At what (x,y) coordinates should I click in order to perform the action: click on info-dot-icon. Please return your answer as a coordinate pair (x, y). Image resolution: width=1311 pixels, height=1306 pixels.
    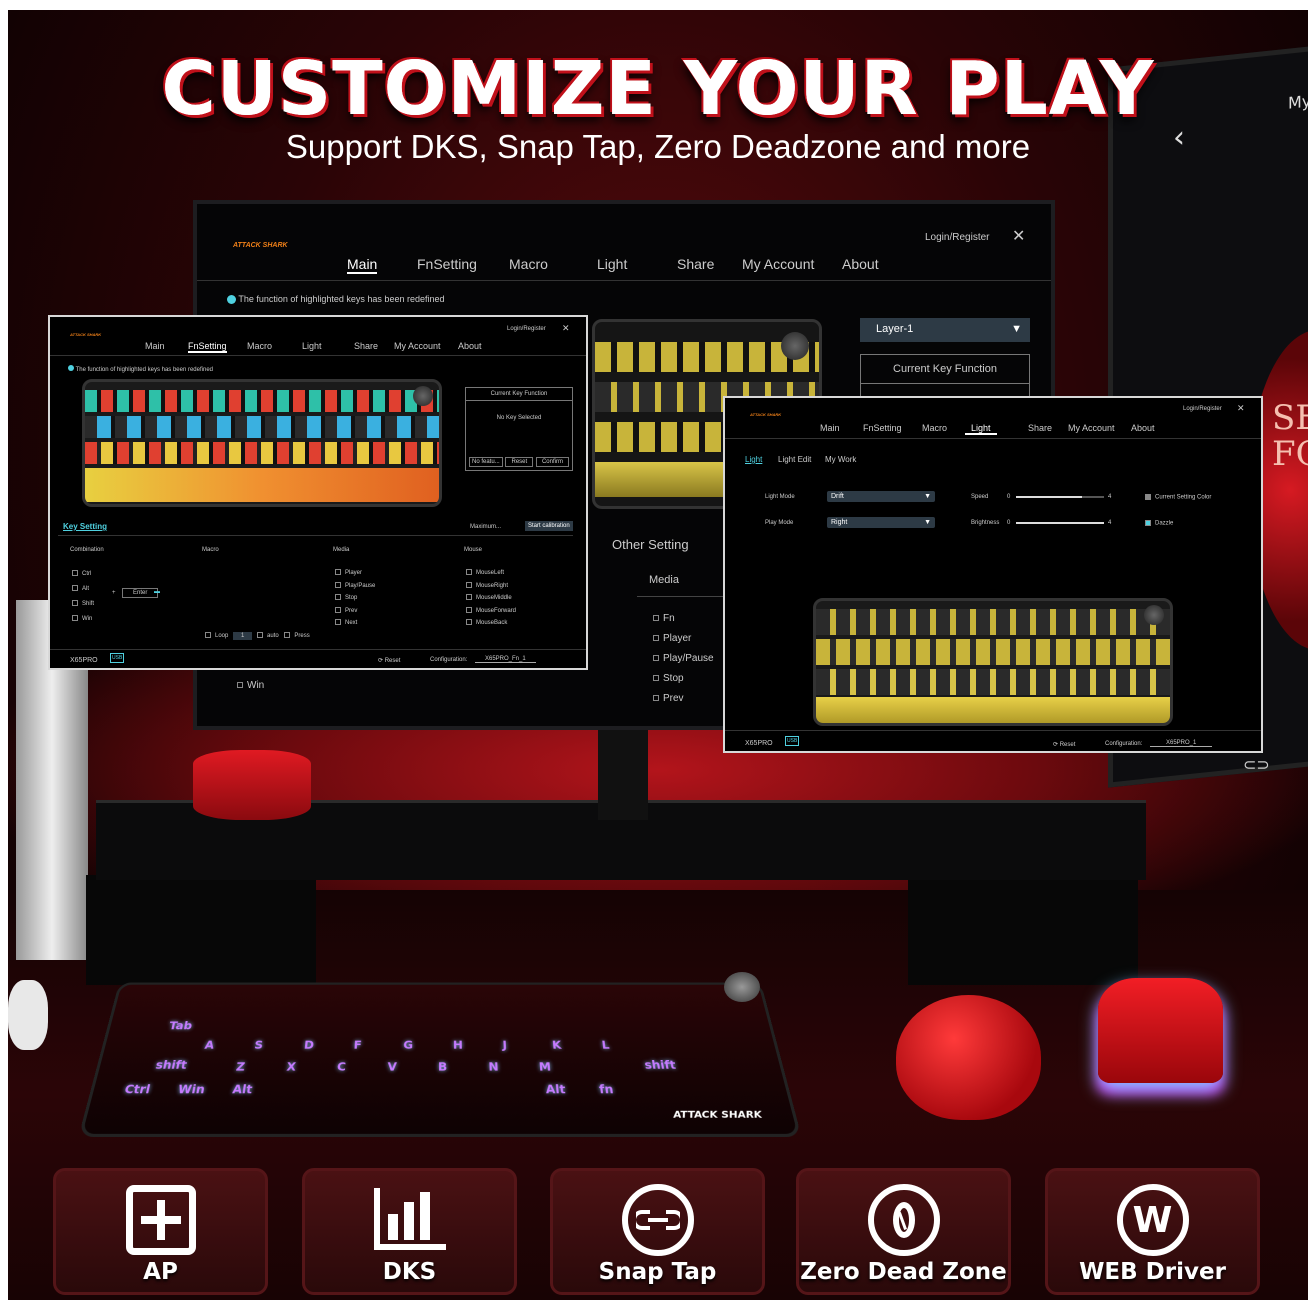
    Looking at the image, I should click on (71, 368).